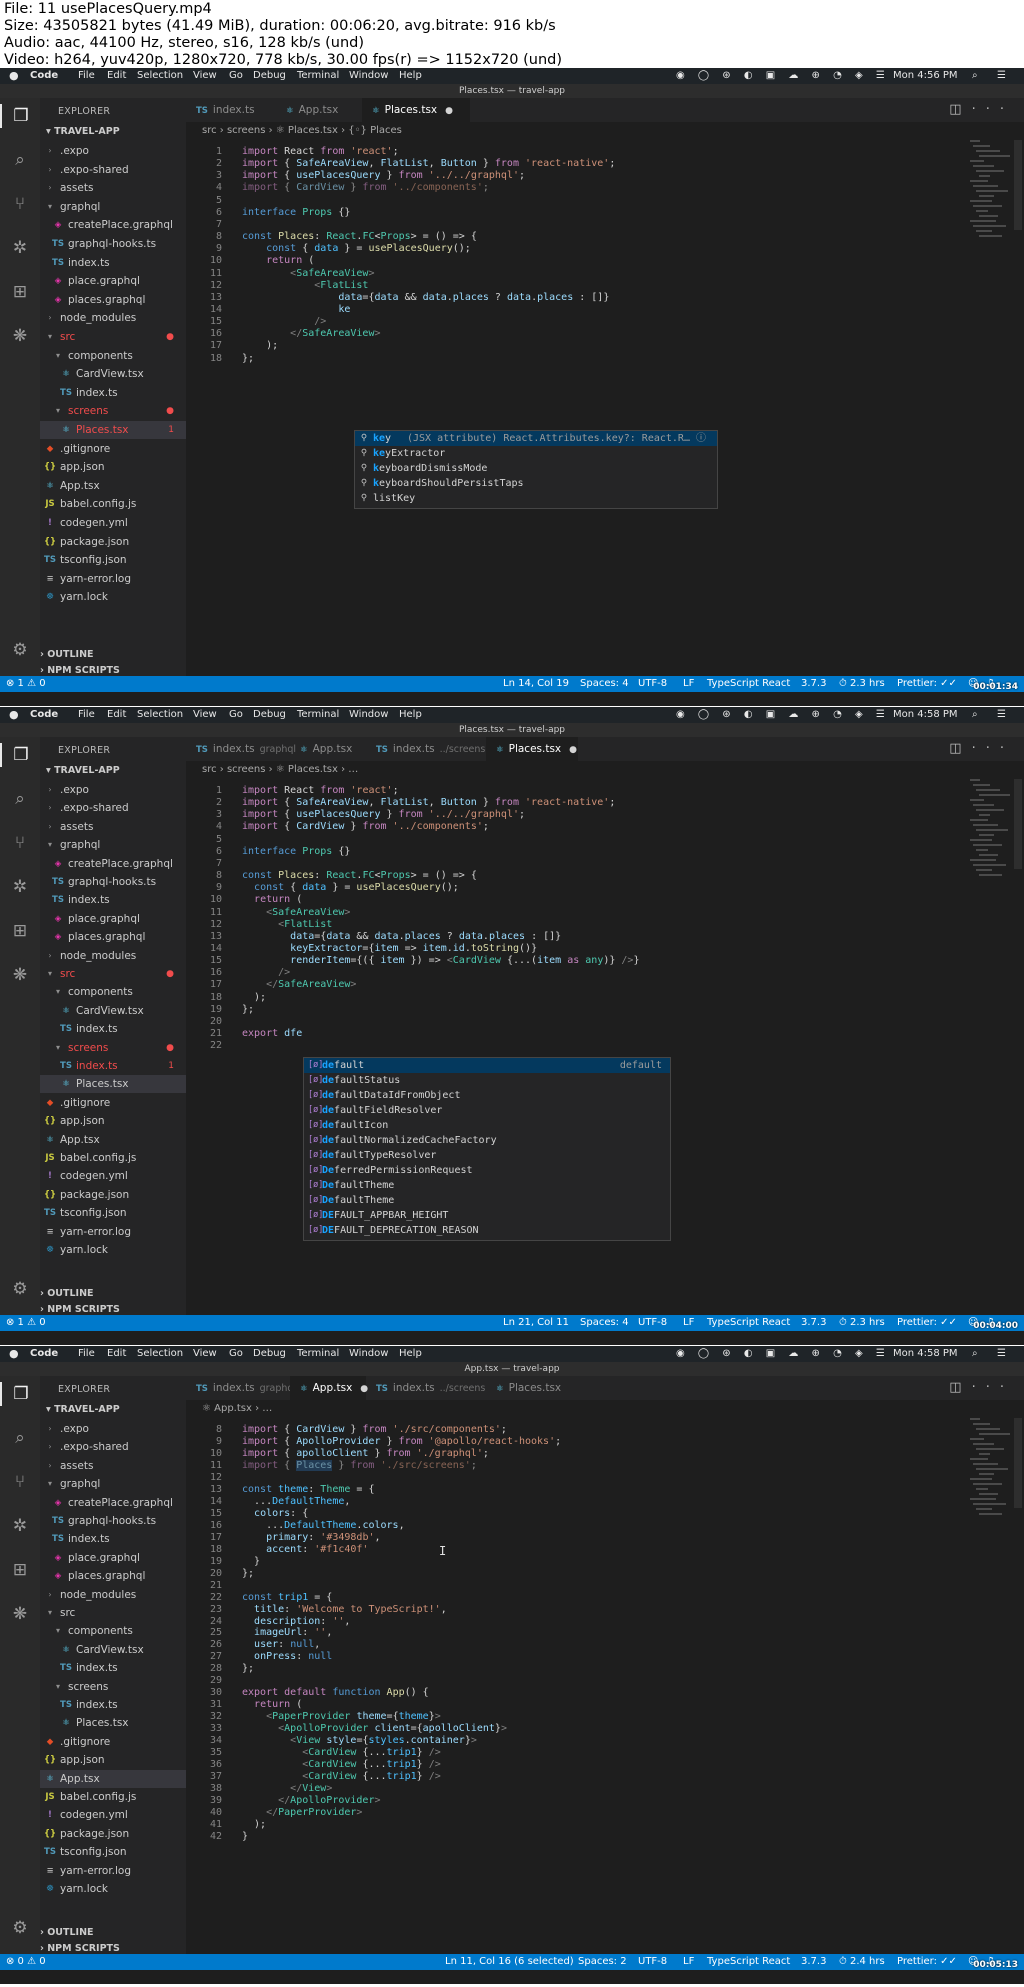  What do you see at coordinates (113, 882) in the screenshot?
I see `tree-item: TS graphql-hooks.ts` at bounding box center [113, 882].